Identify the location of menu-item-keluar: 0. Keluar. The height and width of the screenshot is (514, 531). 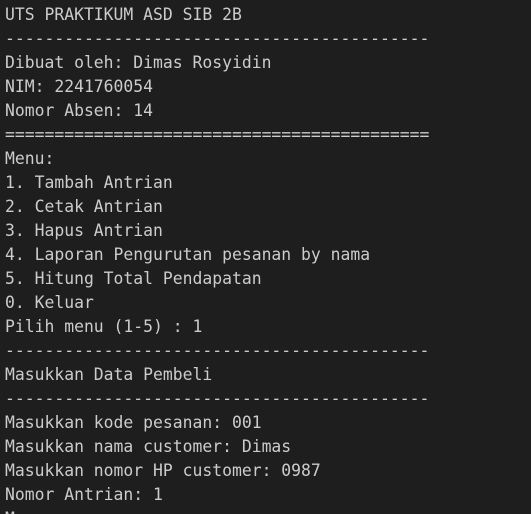
(49, 302).